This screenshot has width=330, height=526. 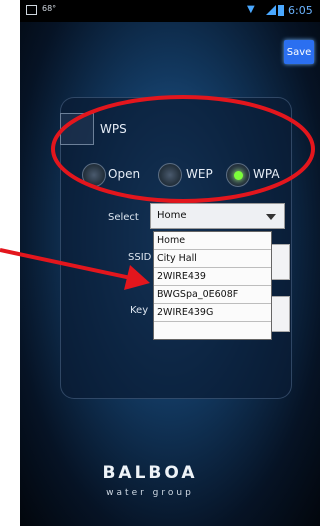 I want to click on status-left-text: 68°, so click(x=49, y=8).